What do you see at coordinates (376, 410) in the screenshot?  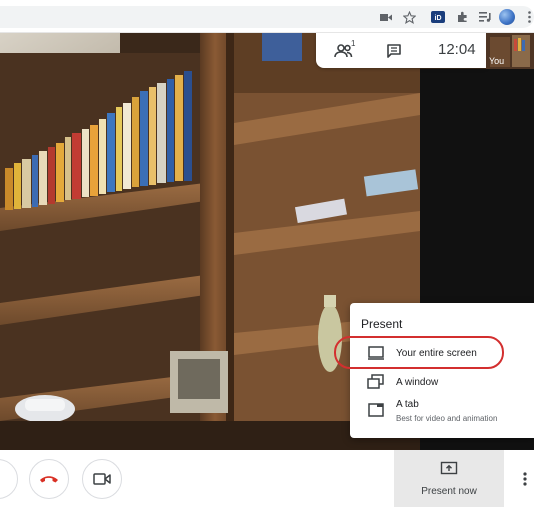 I see `tab-icon` at bounding box center [376, 410].